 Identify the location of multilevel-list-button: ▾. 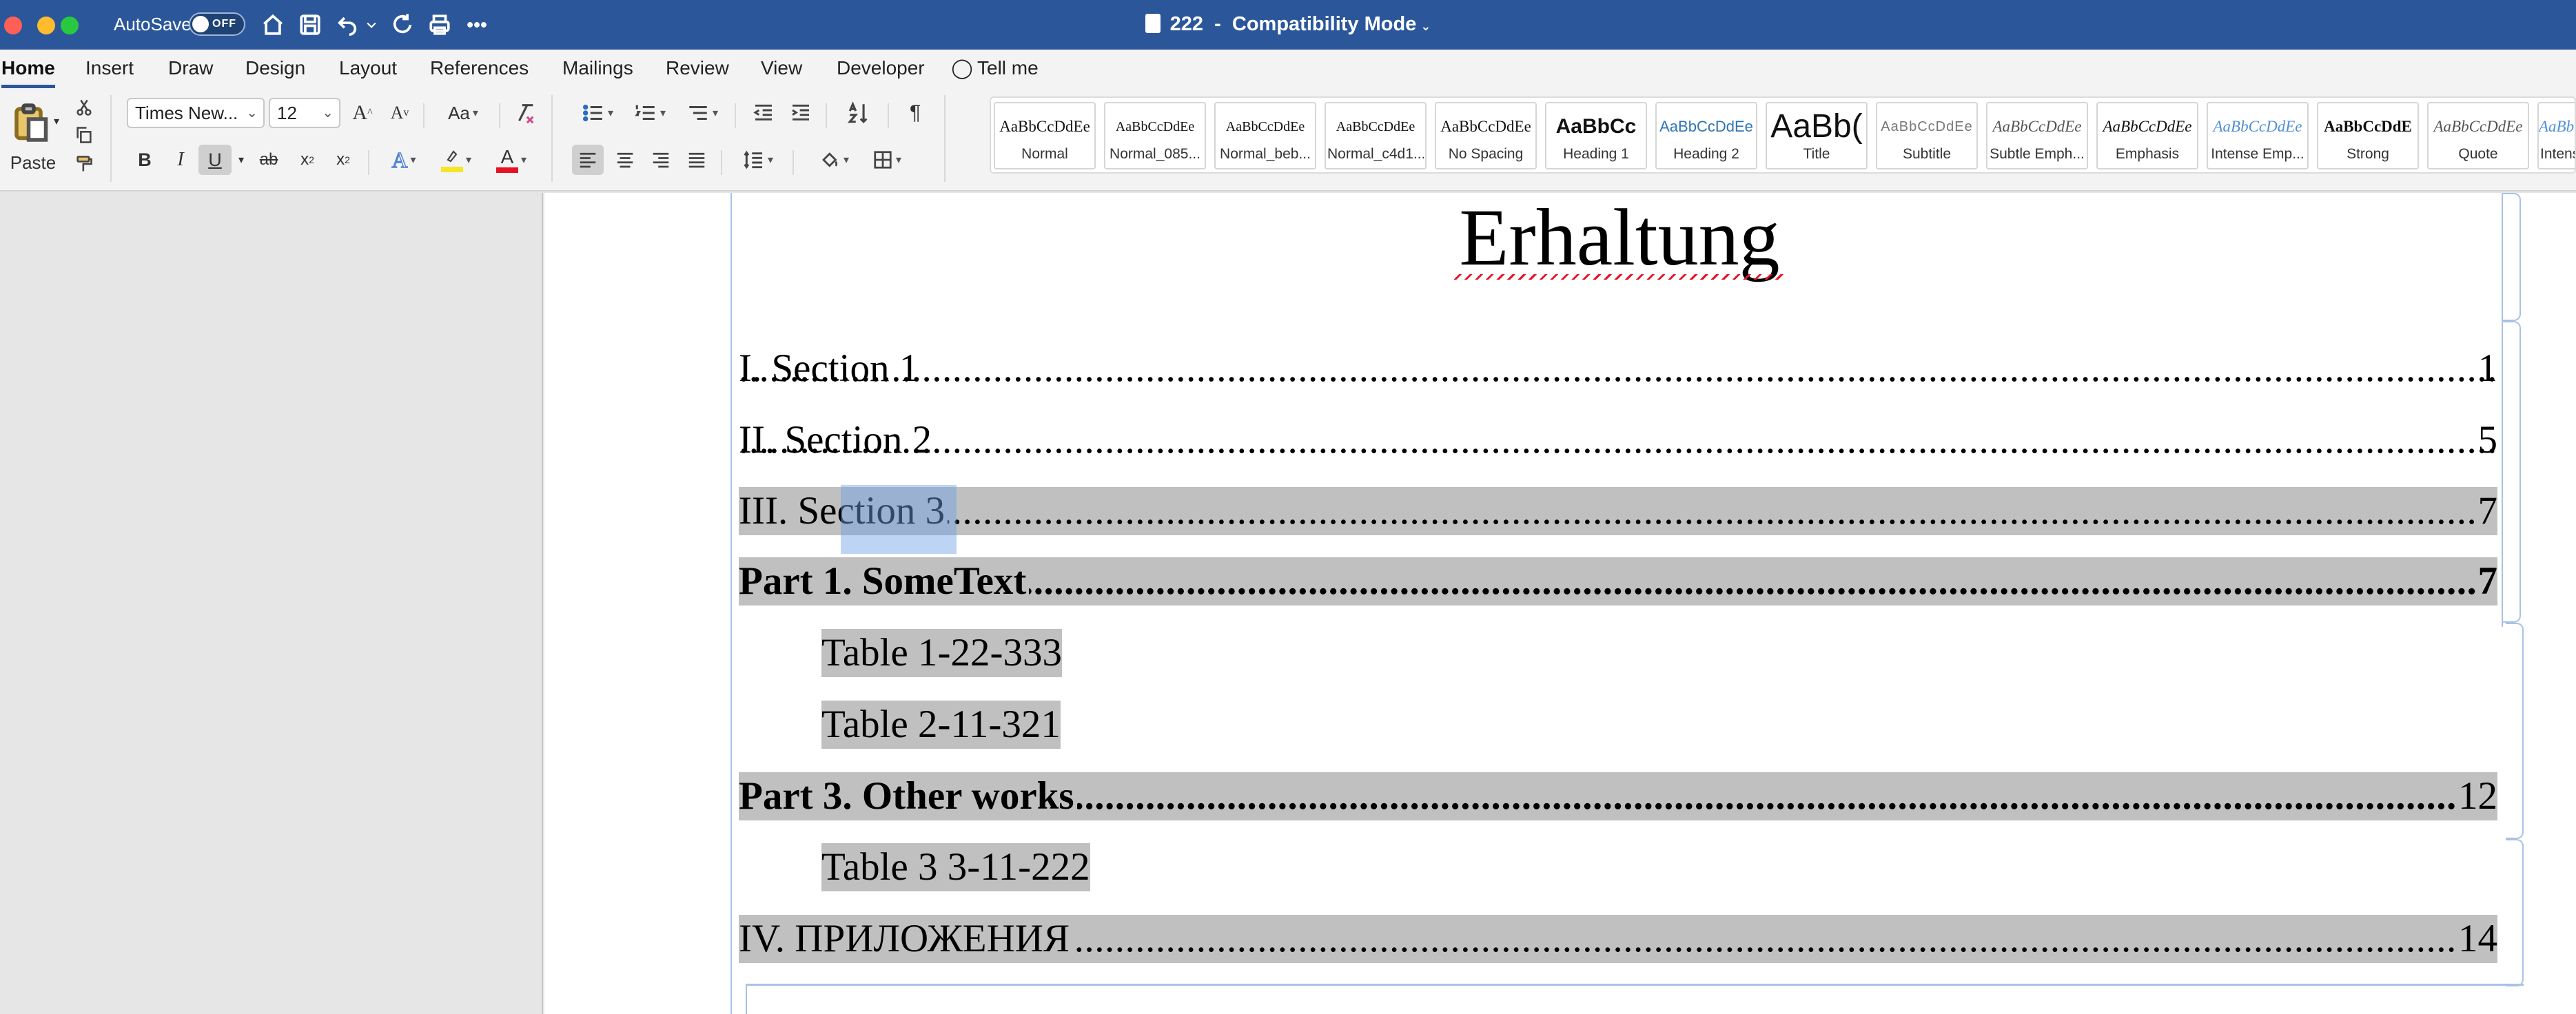
(702, 113).